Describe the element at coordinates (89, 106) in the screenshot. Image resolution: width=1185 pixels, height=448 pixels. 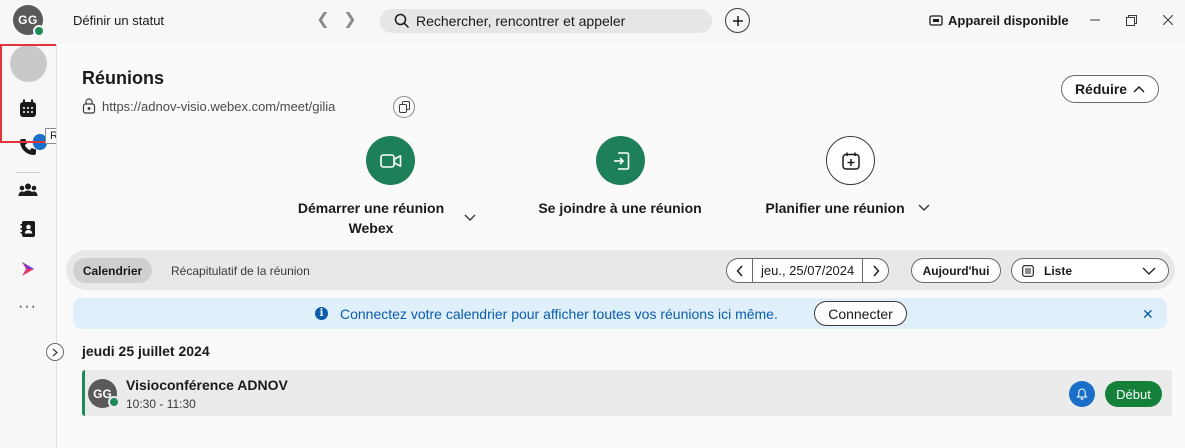
I see `lock-icon` at that location.